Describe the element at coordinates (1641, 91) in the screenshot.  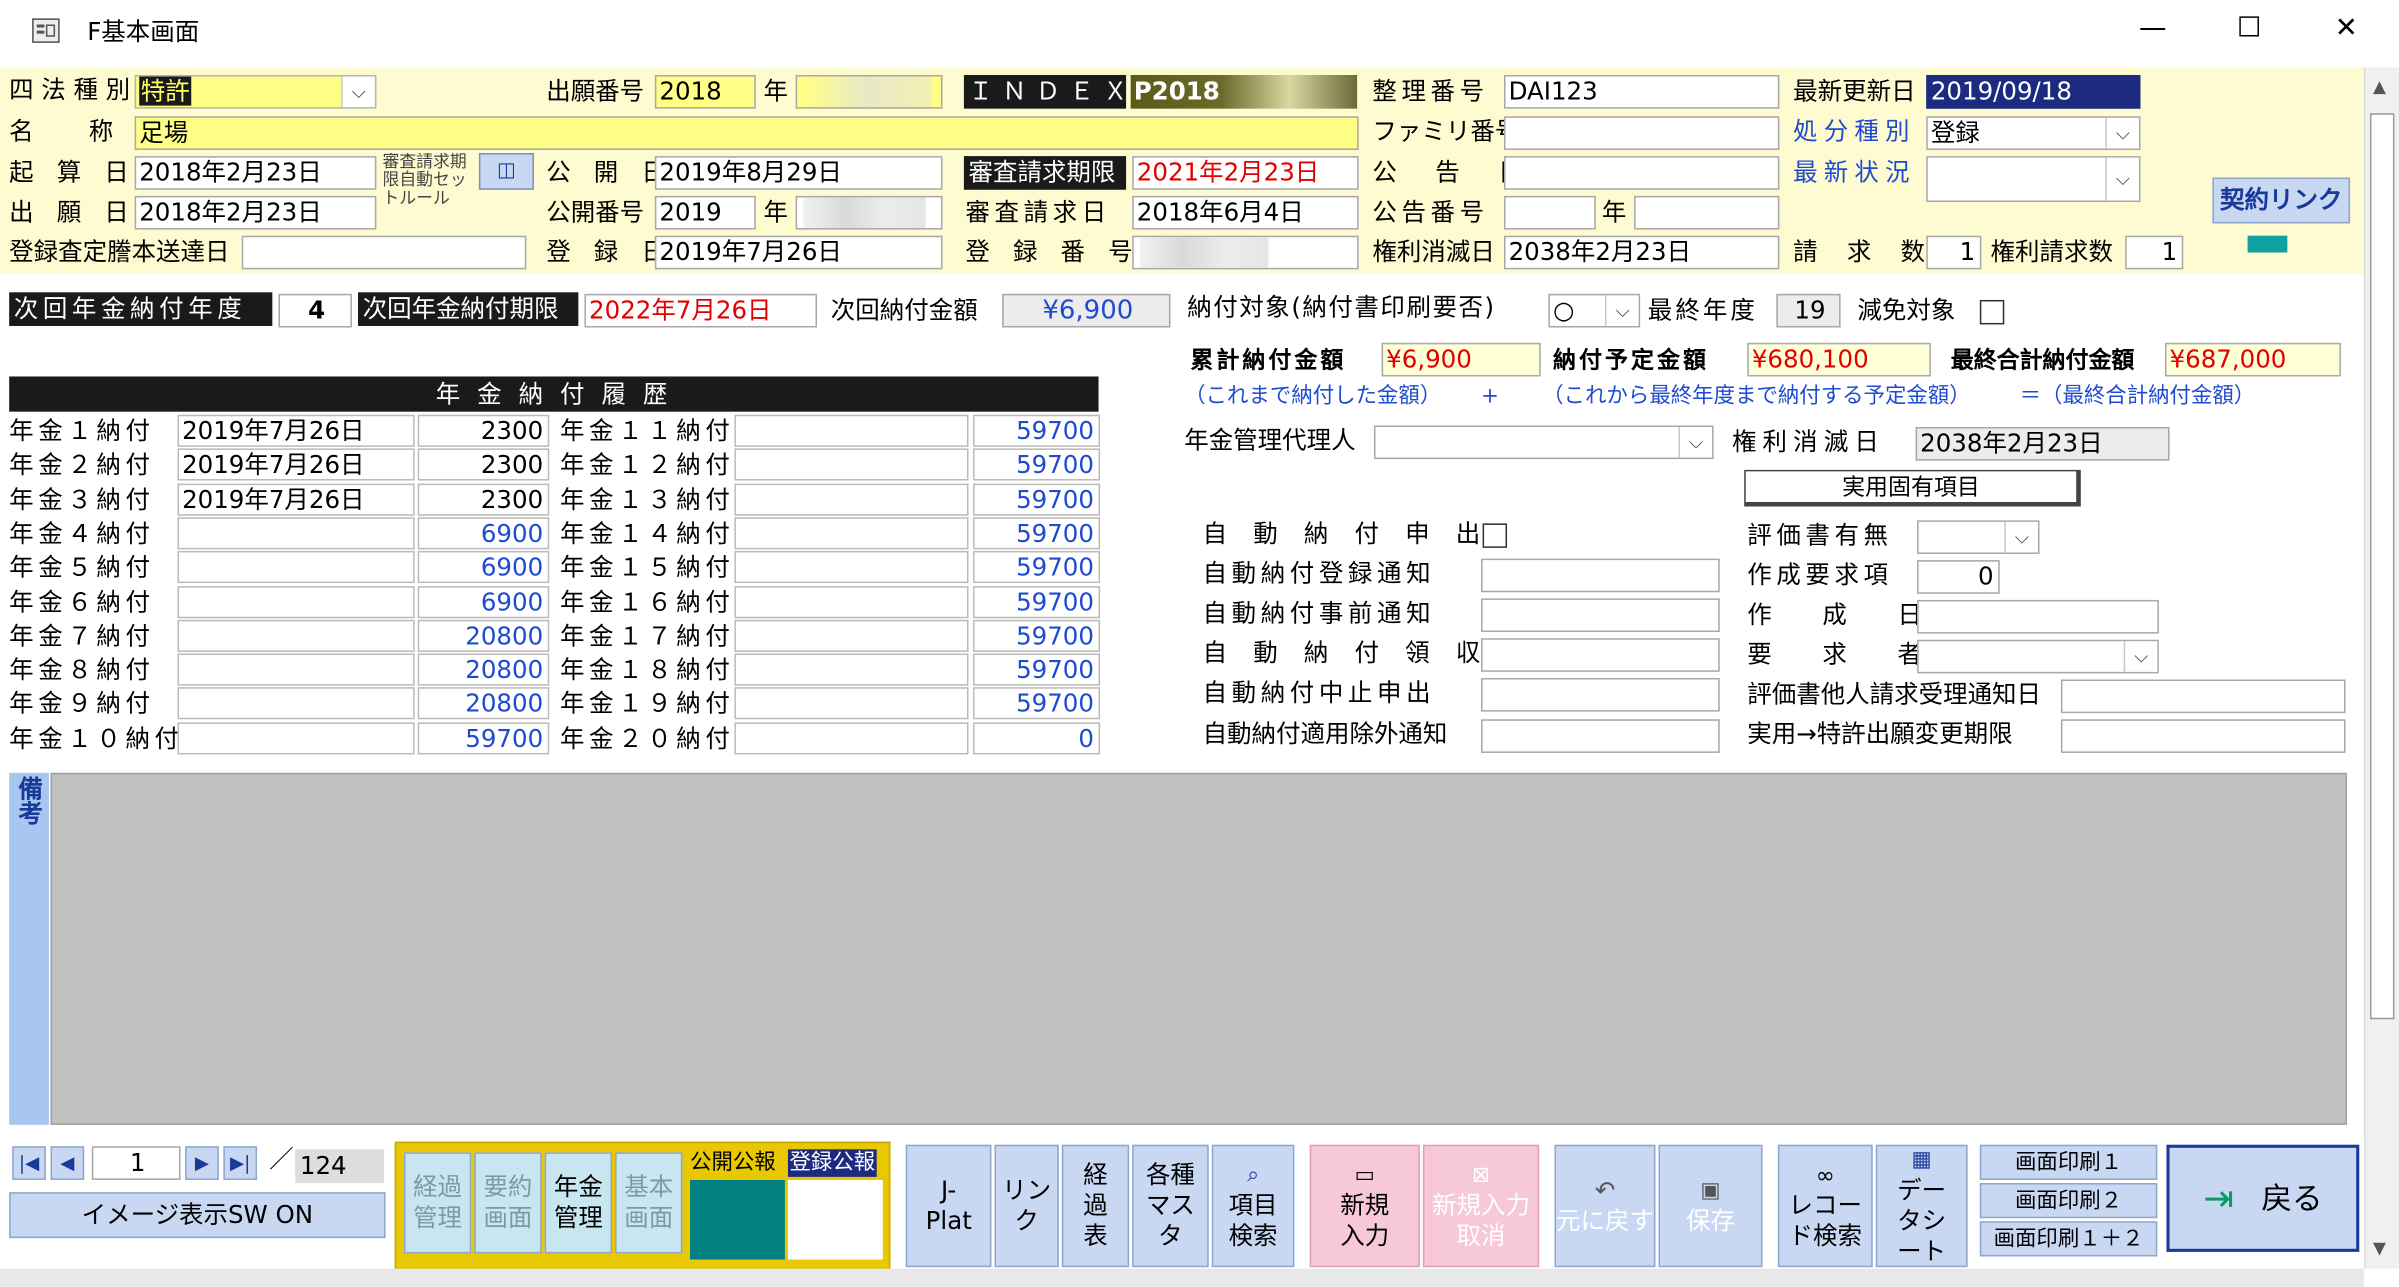
I see `seiri-field: DAI123` at that location.